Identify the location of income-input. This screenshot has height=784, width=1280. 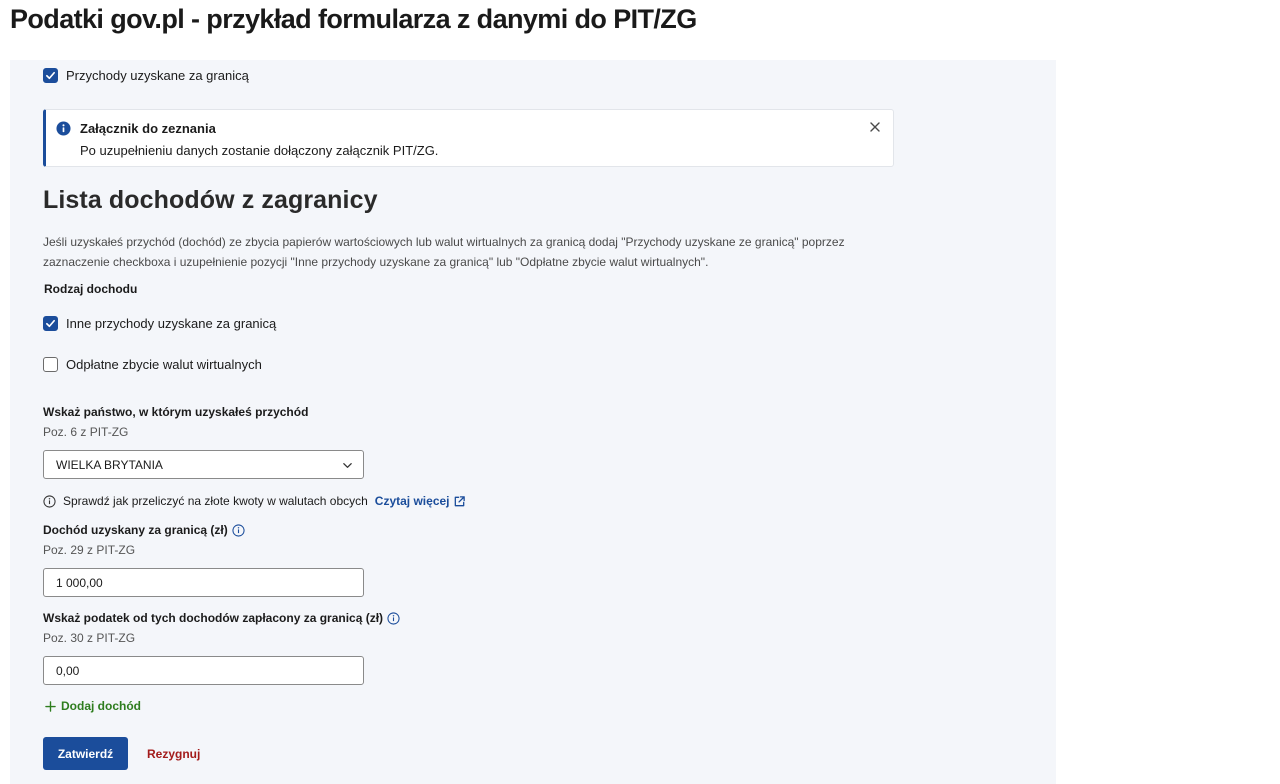
(203, 582).